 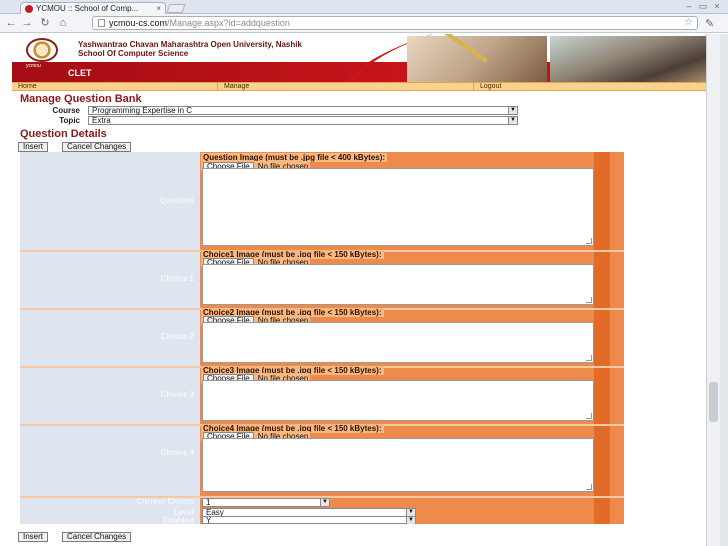 What do you see at coordinates (33, 147) in the screenshot?
I see `insert-button: Insert` at bounding box center [33, 147].